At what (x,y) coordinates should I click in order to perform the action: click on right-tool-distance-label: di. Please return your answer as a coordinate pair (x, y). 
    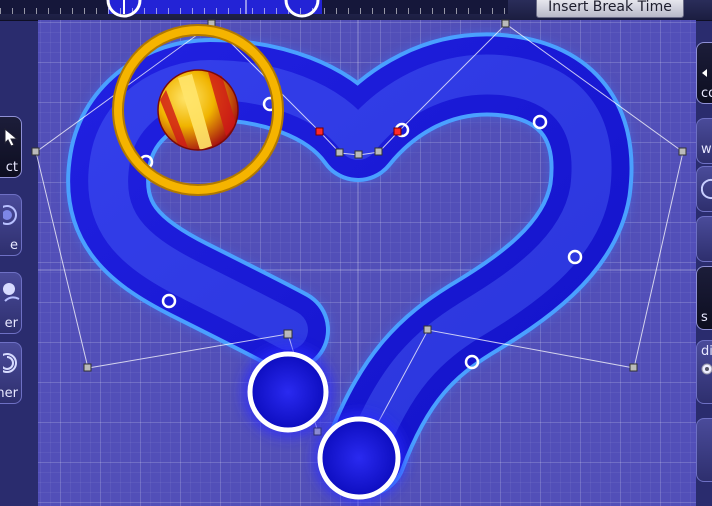
    Looking at the image, I should click on (706, 351).